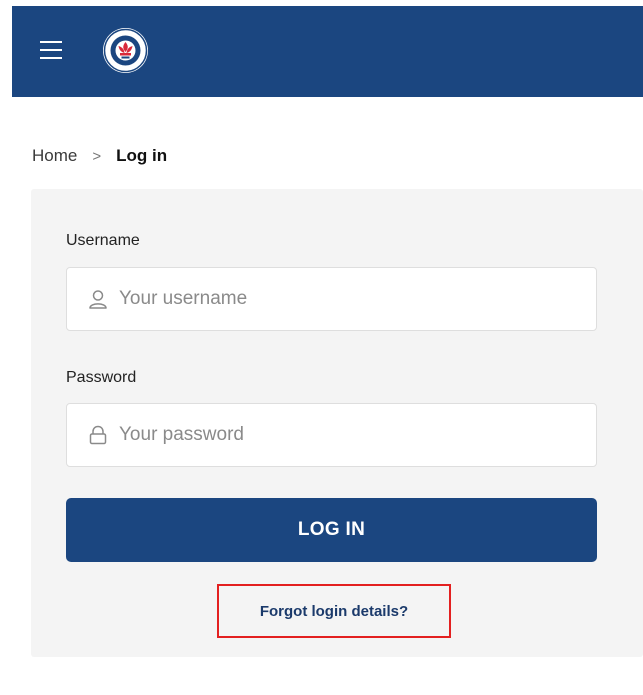 This screenshot has width=643, height=695. I want to click on password-label: Password, so click(101, 377).